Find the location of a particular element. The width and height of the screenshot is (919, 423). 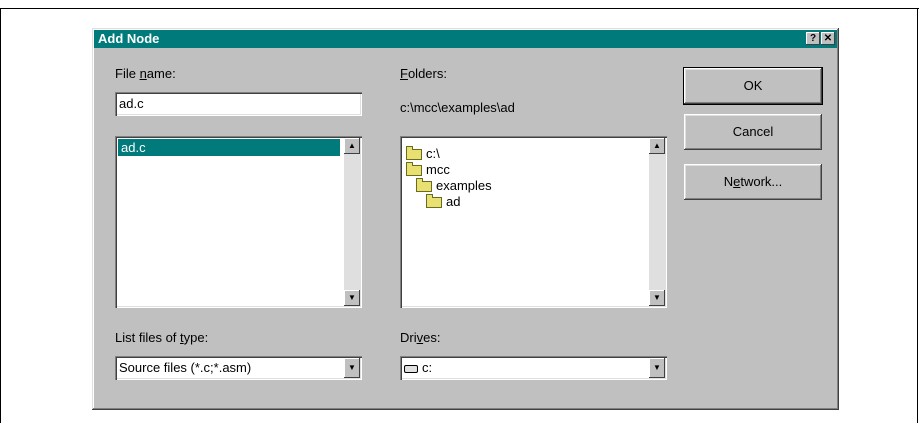

page-frame-left is located at coordinates (0, 215).